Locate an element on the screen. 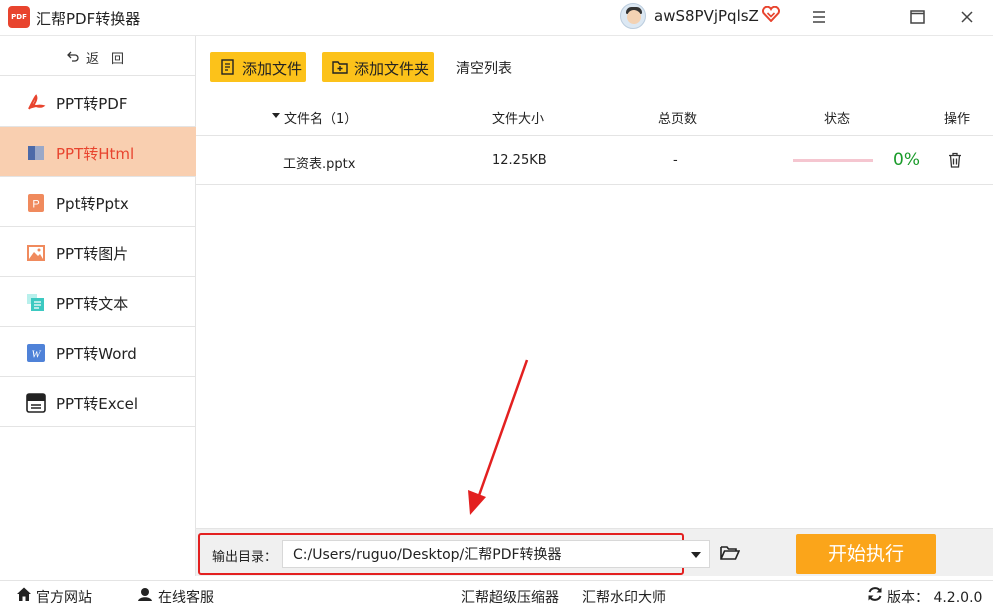 The width and height of the screenshot is (993, 609). svg-text: W is located at coordinates (36, 355).